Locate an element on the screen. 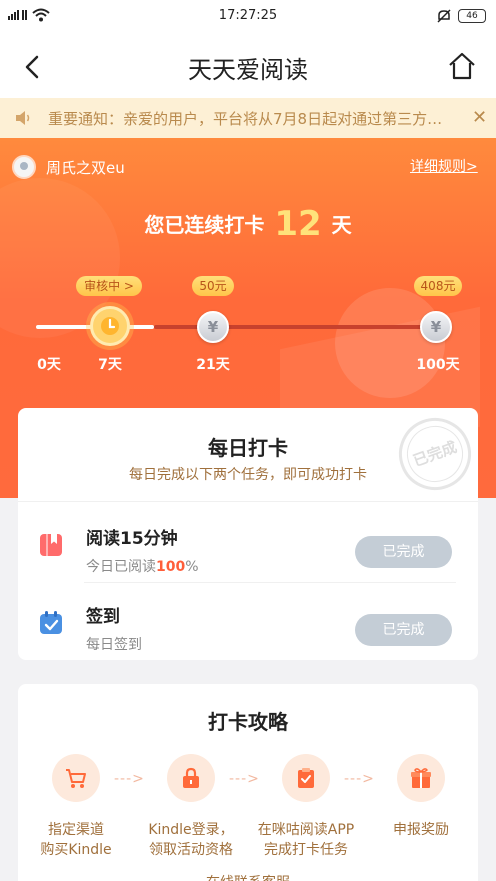 This screenshot has height=881, width=496. task-desc: 今日已阅读100% is located at coordinates (142, 567).